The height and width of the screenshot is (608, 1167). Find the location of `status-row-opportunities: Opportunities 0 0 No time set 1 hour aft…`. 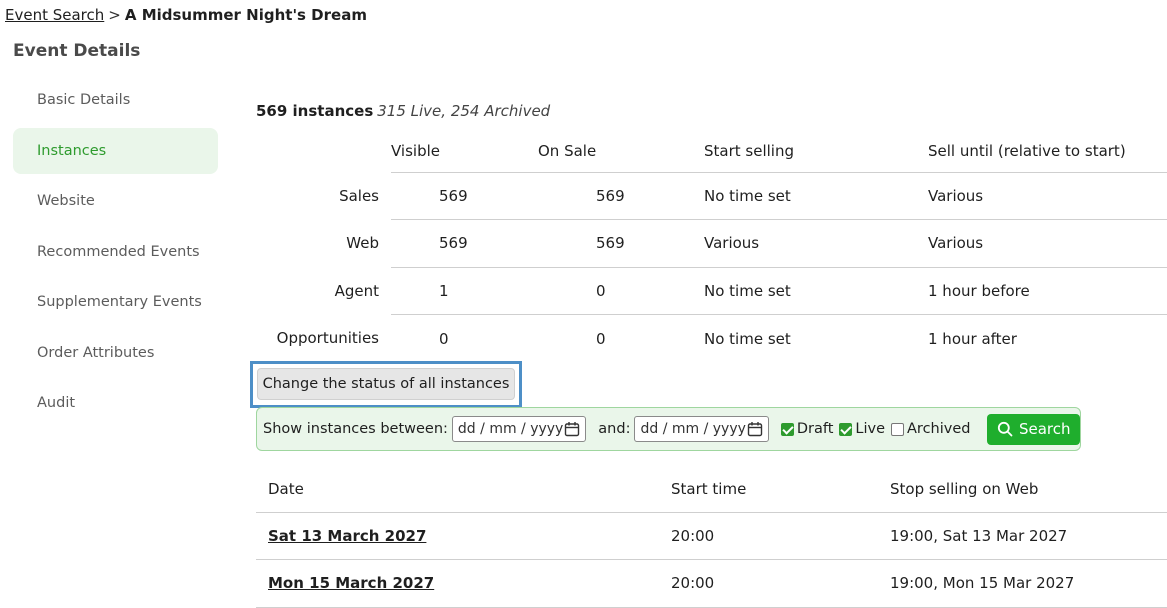

status-row-opportunities: Opportunities 0 0 No time set 1 hour aft… is located at coordinates (711, 338).